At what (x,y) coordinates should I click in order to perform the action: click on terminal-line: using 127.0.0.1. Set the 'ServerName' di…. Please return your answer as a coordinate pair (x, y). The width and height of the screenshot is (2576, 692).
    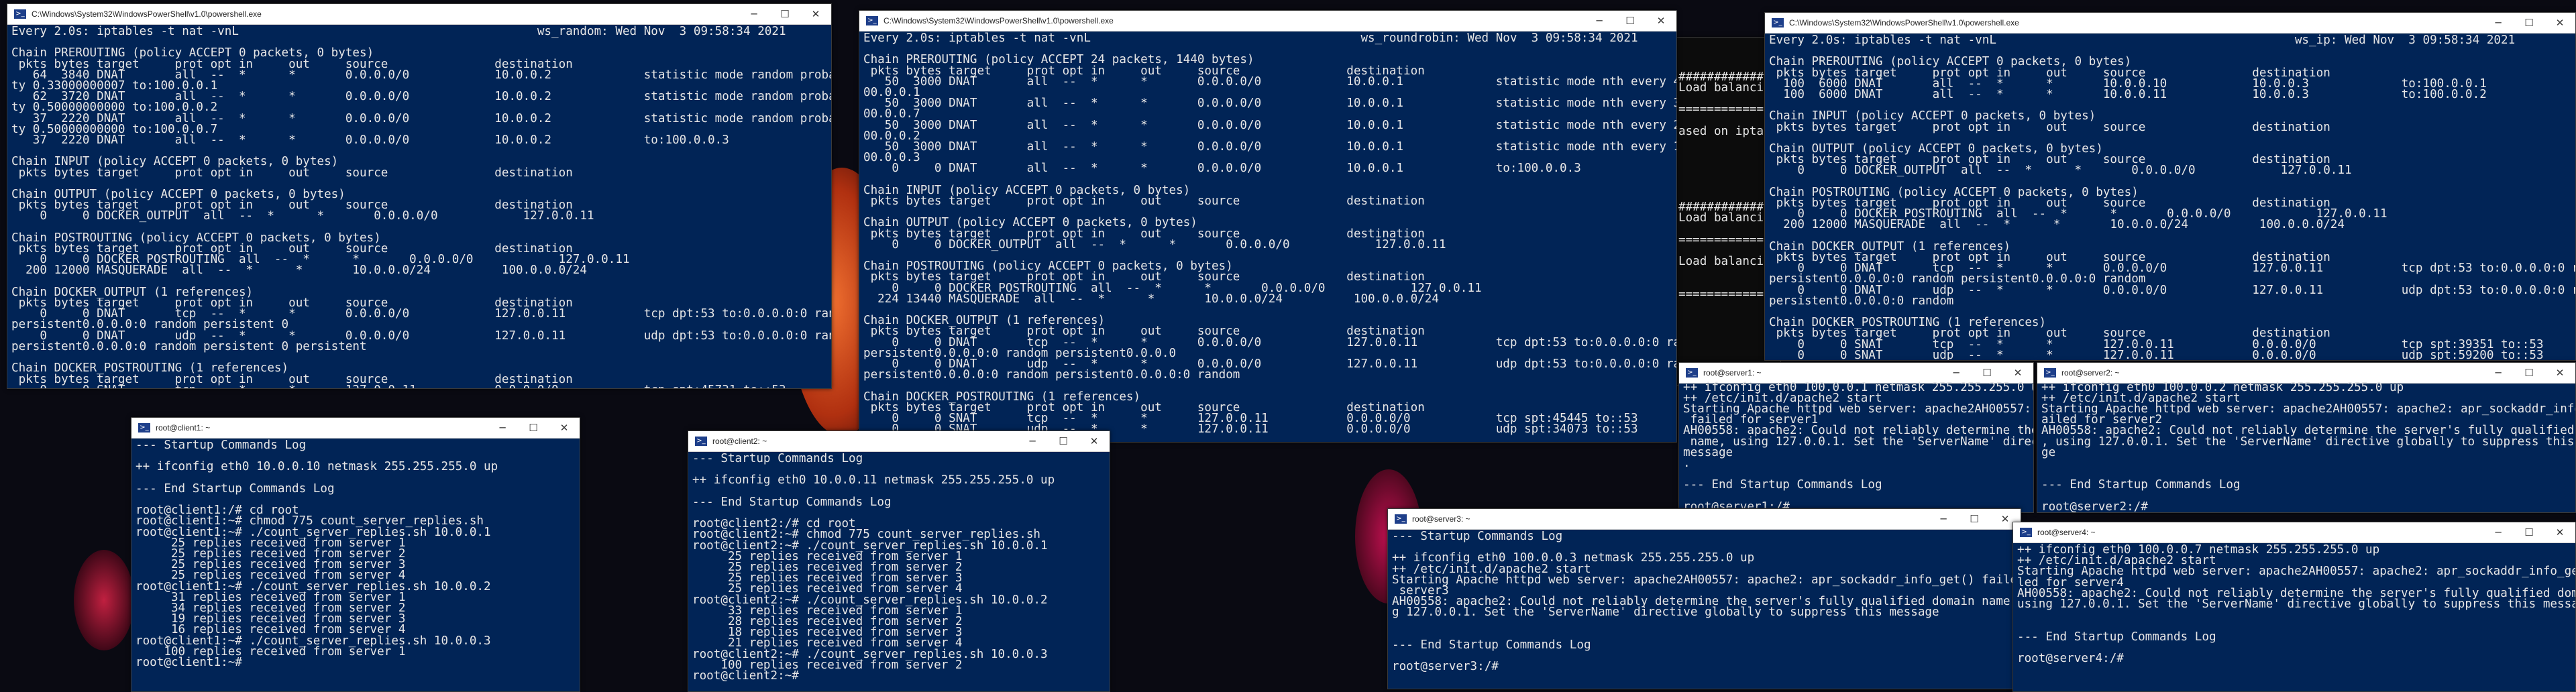
    Looking at the image, I should click on (2296, 604).